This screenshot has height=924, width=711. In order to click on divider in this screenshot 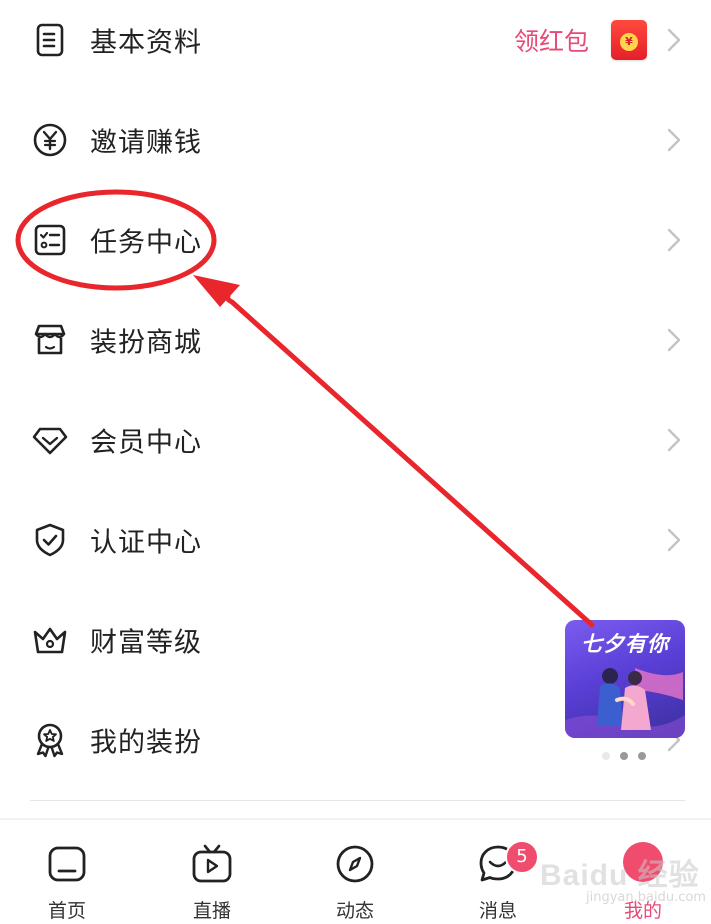, I will do `click(357, 800)`.